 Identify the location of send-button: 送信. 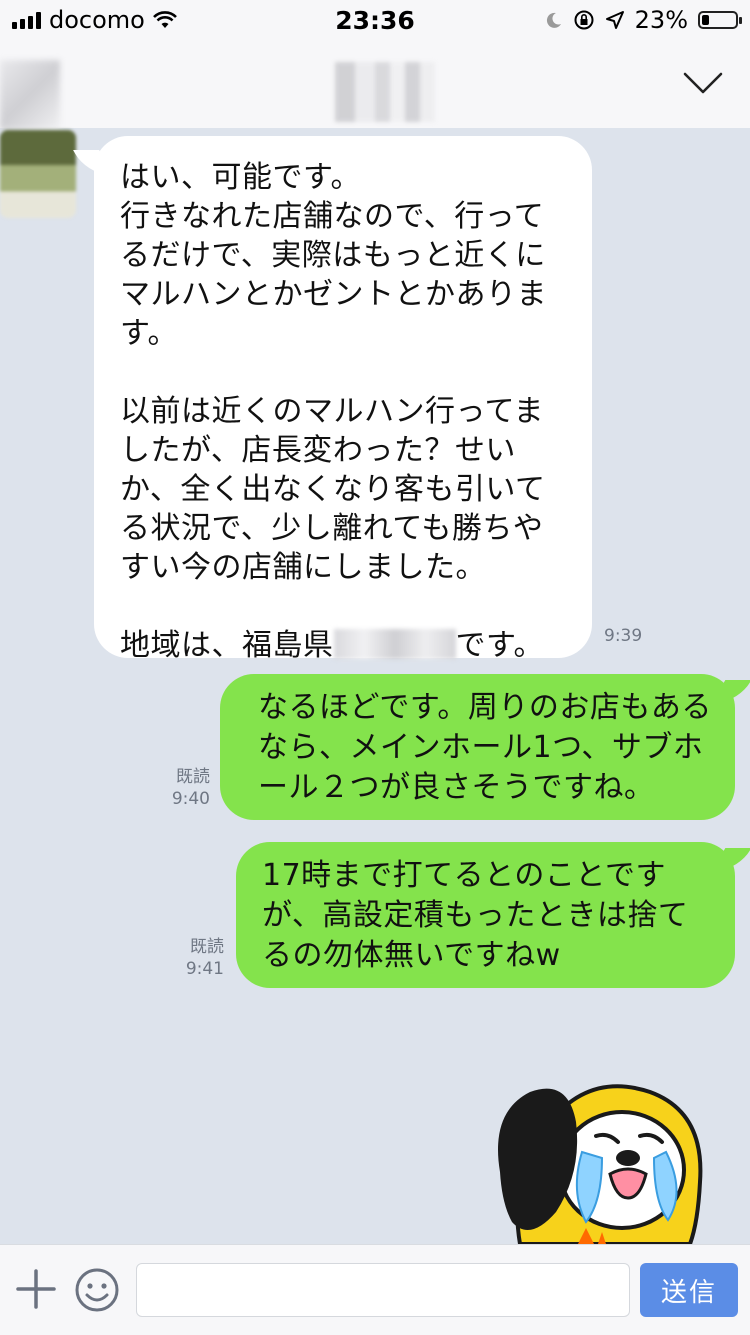
(689, 1290).